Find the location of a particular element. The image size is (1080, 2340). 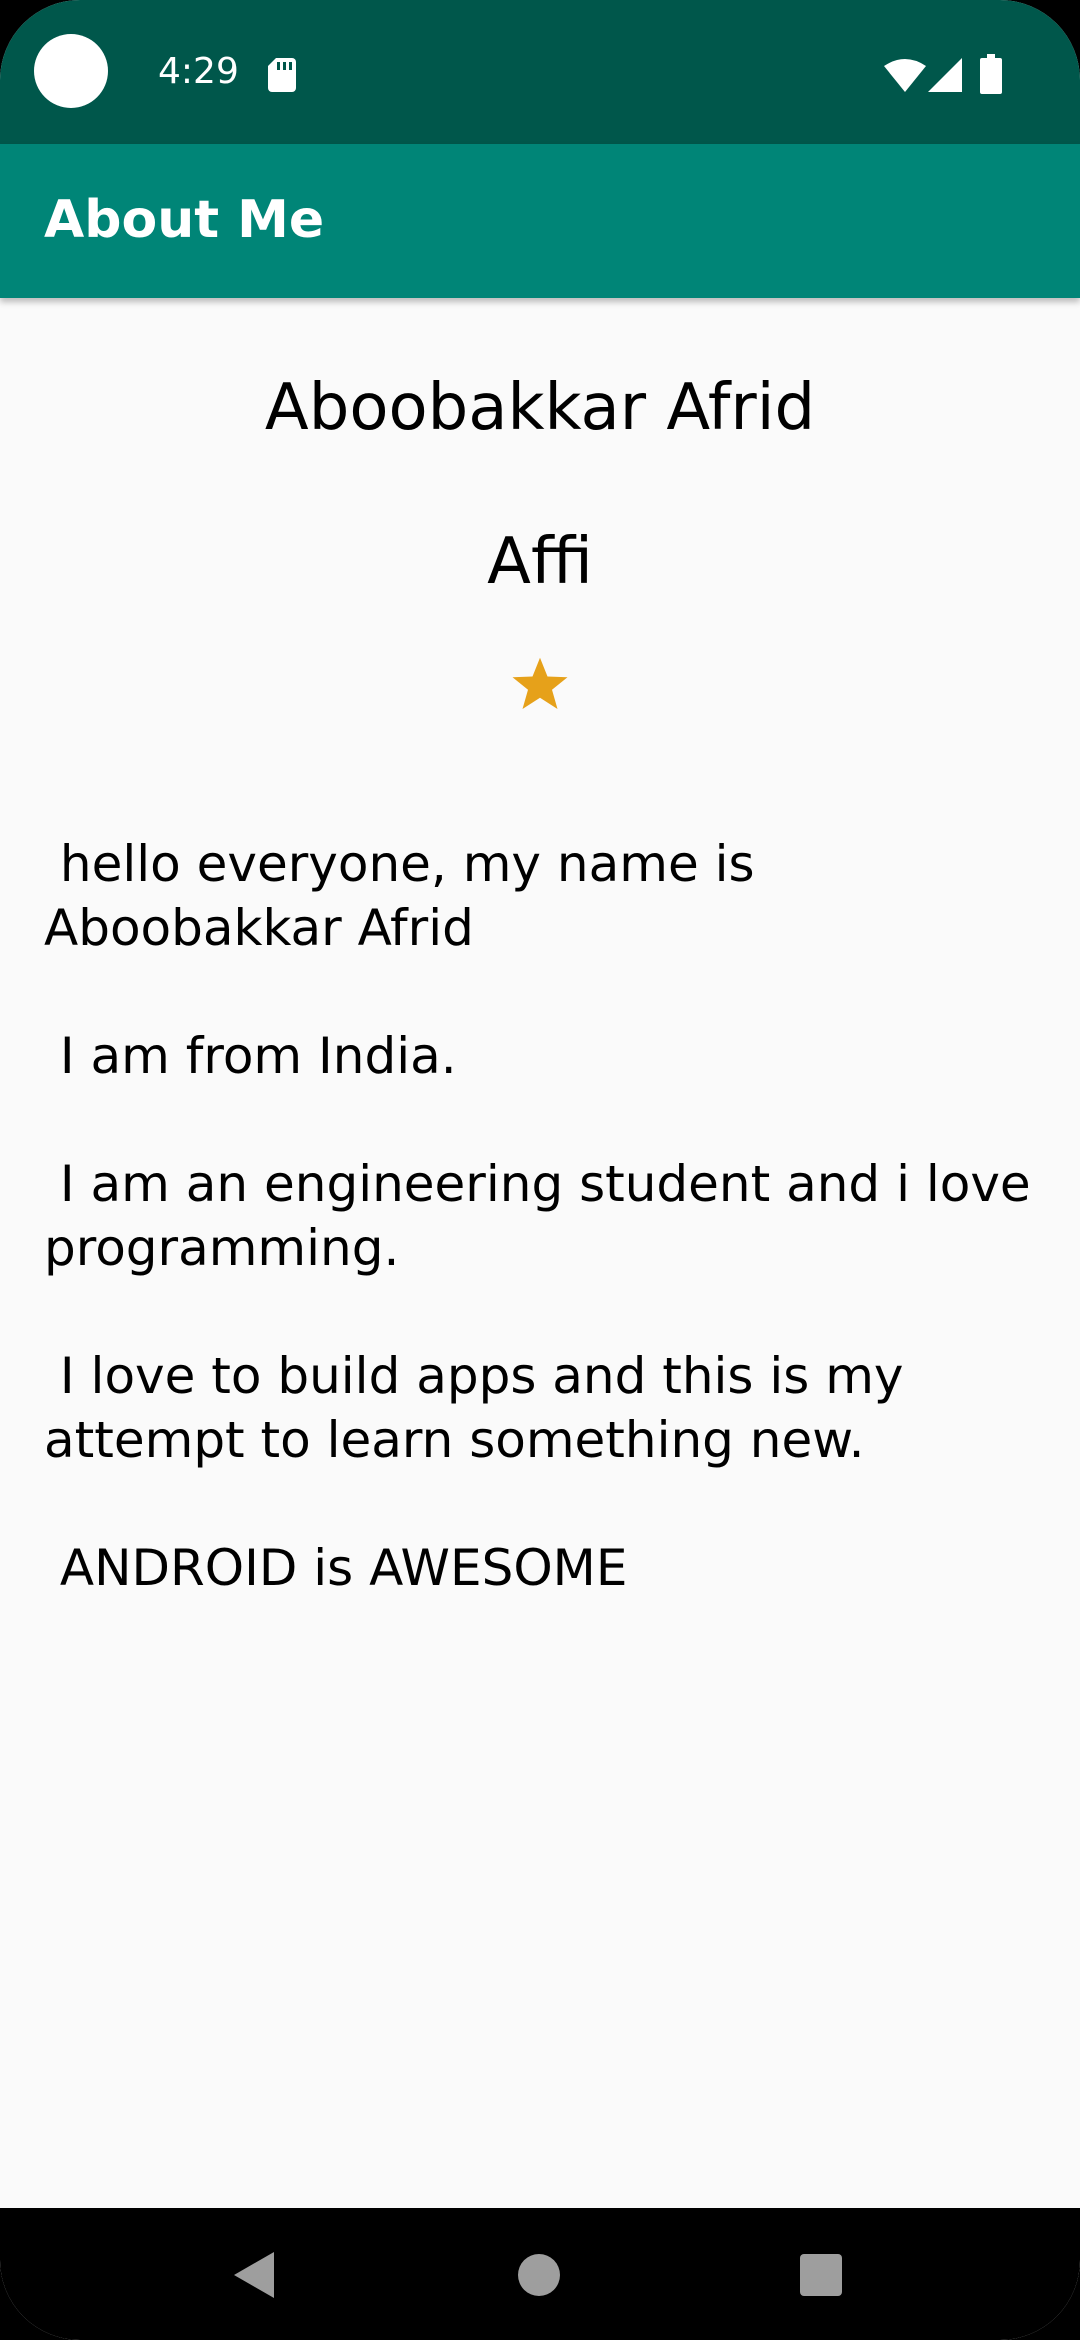

navigation-bar is located at coordinates (540, 2274).